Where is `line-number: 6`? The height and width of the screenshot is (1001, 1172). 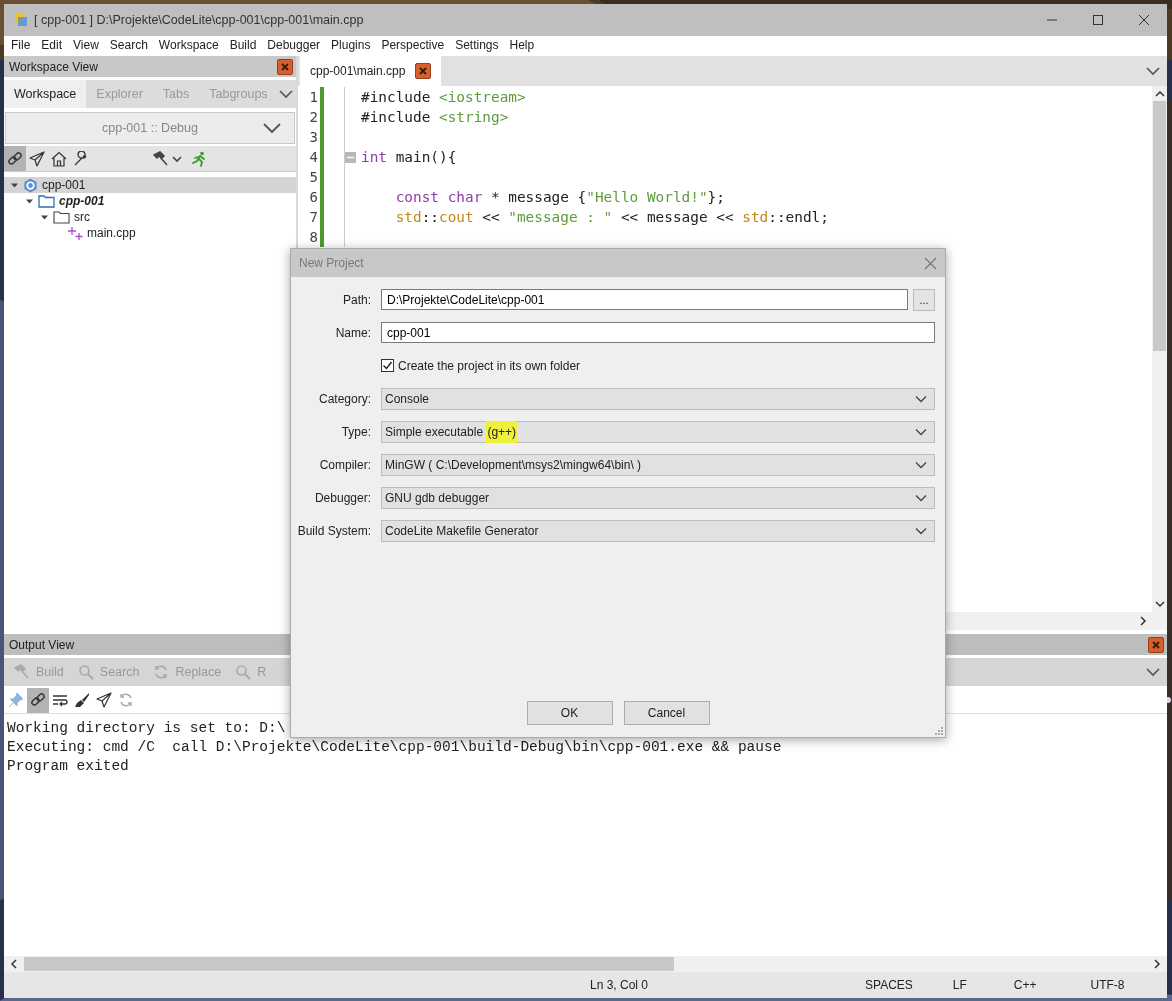 line-number: 6 is located at coordinates (313, 197).